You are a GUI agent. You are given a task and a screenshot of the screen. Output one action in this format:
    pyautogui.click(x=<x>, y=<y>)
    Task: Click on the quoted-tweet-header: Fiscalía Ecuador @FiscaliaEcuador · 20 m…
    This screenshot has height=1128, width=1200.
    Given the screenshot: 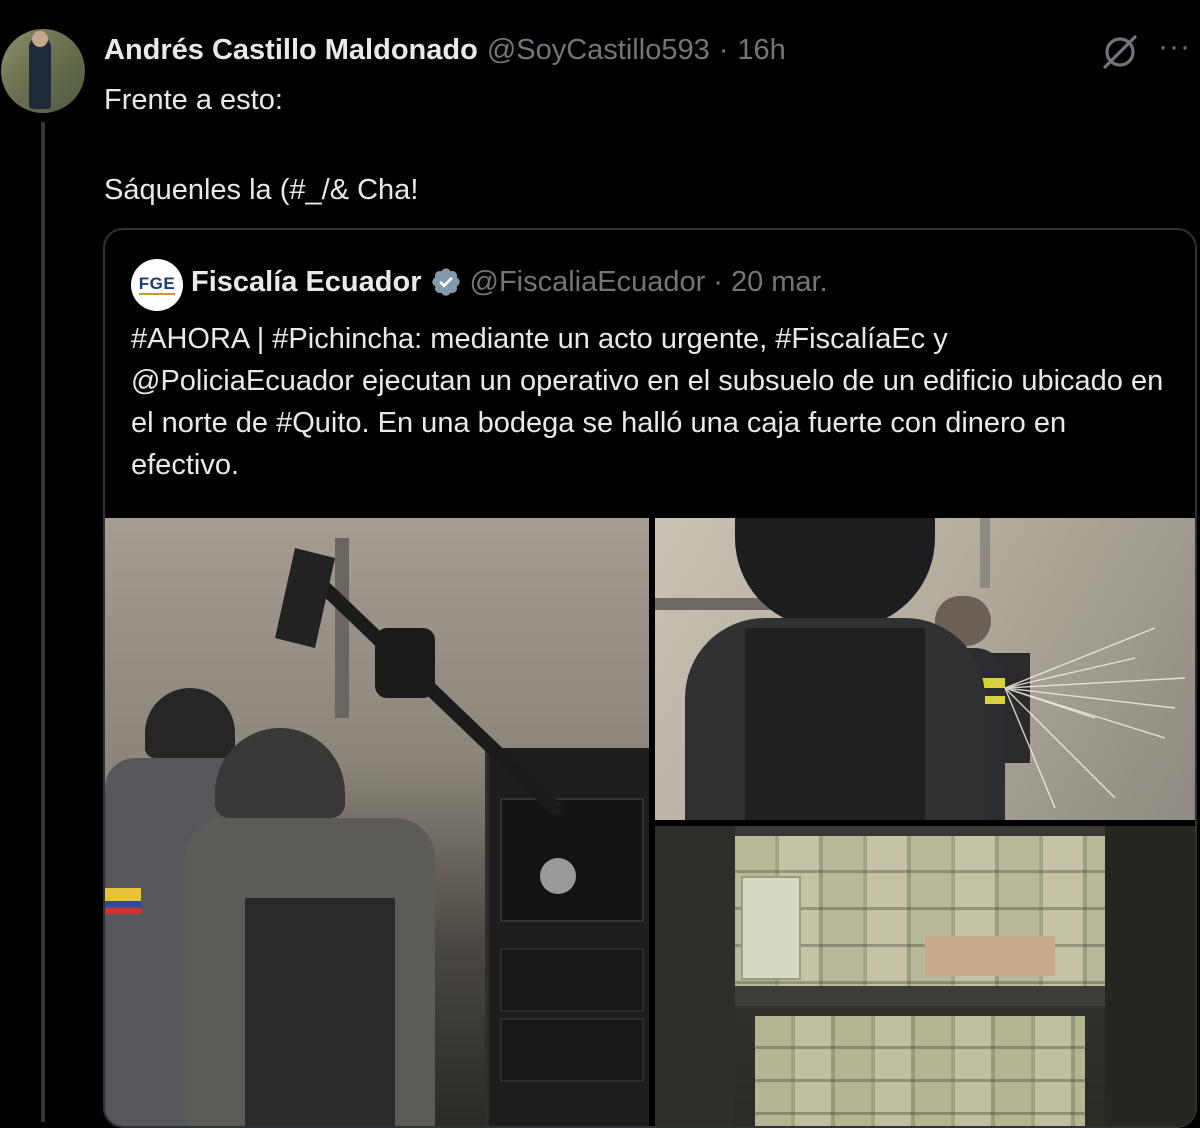 What is the action you would take?
    pyautogui.click(x=509, y=282)
    